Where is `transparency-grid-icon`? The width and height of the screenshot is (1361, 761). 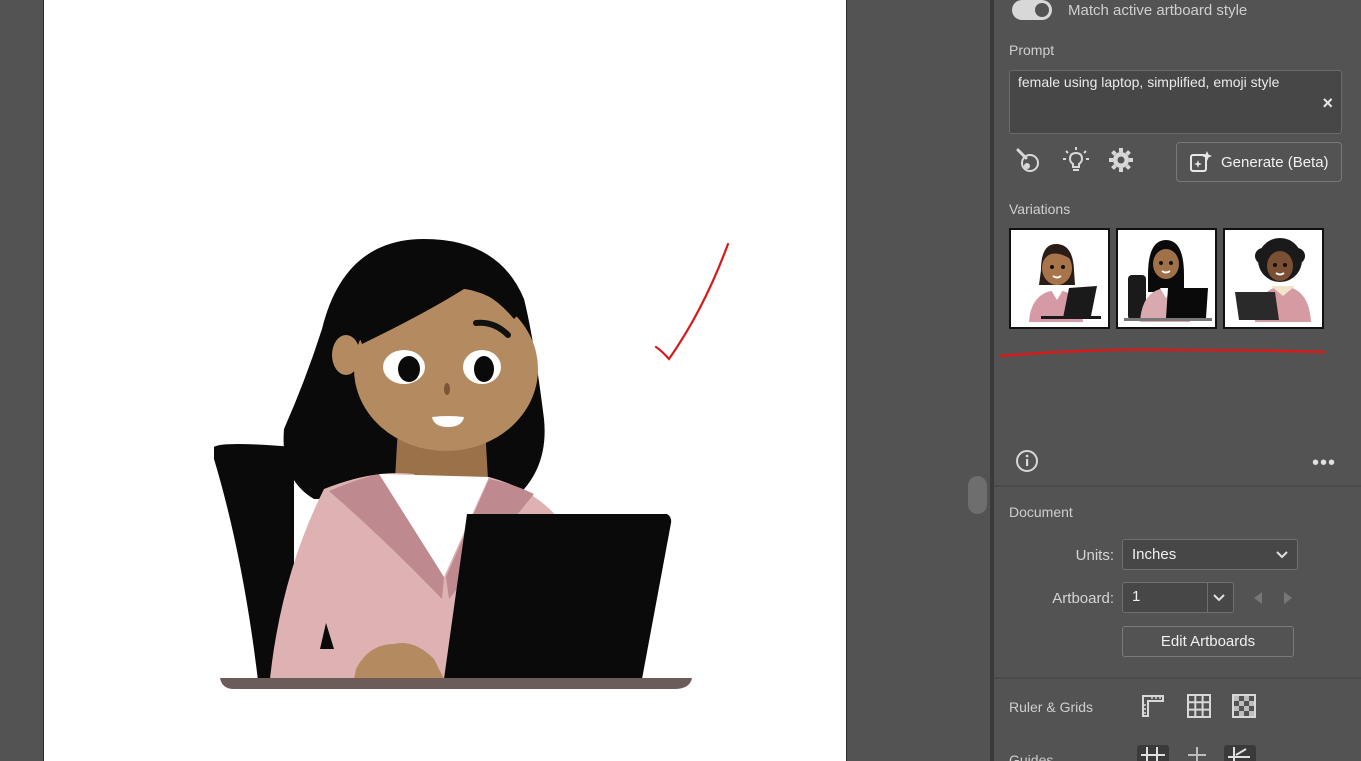
transparency-grid-icon is located at coordinates (1244, 706).